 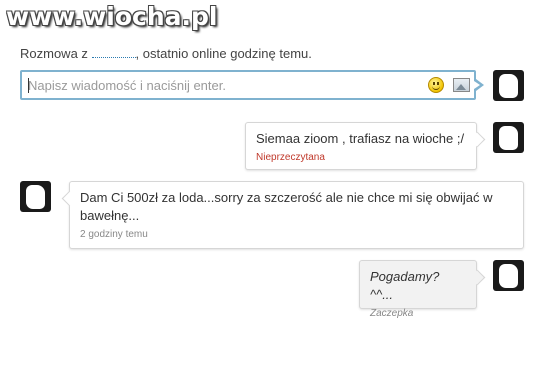 What do you see at coordinates (392, 313) in the screenshot?
I see `message-type: Zaczepka` at bounding box center [392, 313].